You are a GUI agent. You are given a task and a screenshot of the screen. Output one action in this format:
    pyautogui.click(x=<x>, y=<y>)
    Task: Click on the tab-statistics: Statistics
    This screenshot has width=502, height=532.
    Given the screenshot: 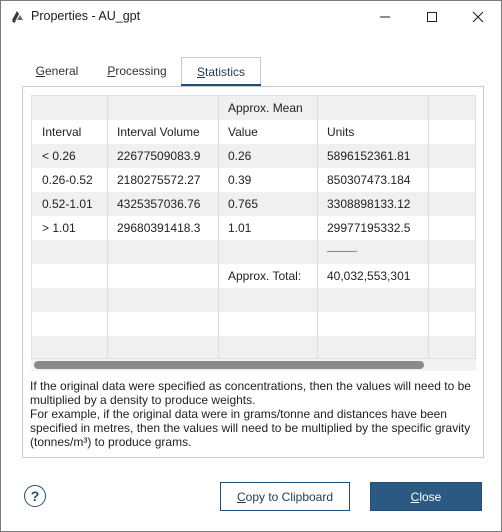 What is the action you would take?
    pyautogui.click(x=221, y=72)
    